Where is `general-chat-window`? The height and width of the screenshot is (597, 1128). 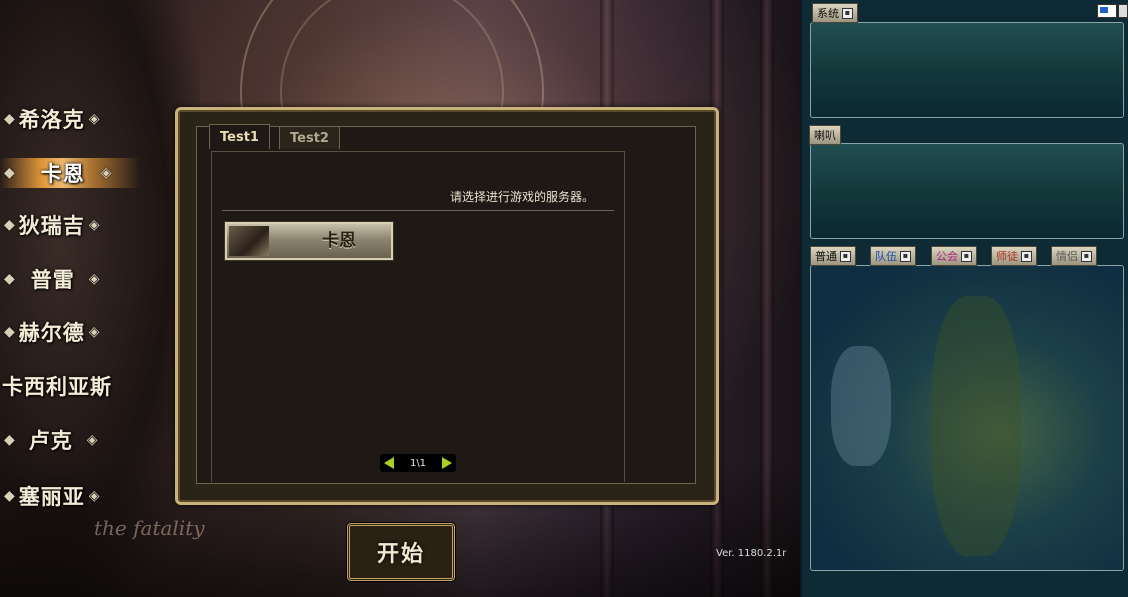
general-chat-window is located at coordinates (967, 418).